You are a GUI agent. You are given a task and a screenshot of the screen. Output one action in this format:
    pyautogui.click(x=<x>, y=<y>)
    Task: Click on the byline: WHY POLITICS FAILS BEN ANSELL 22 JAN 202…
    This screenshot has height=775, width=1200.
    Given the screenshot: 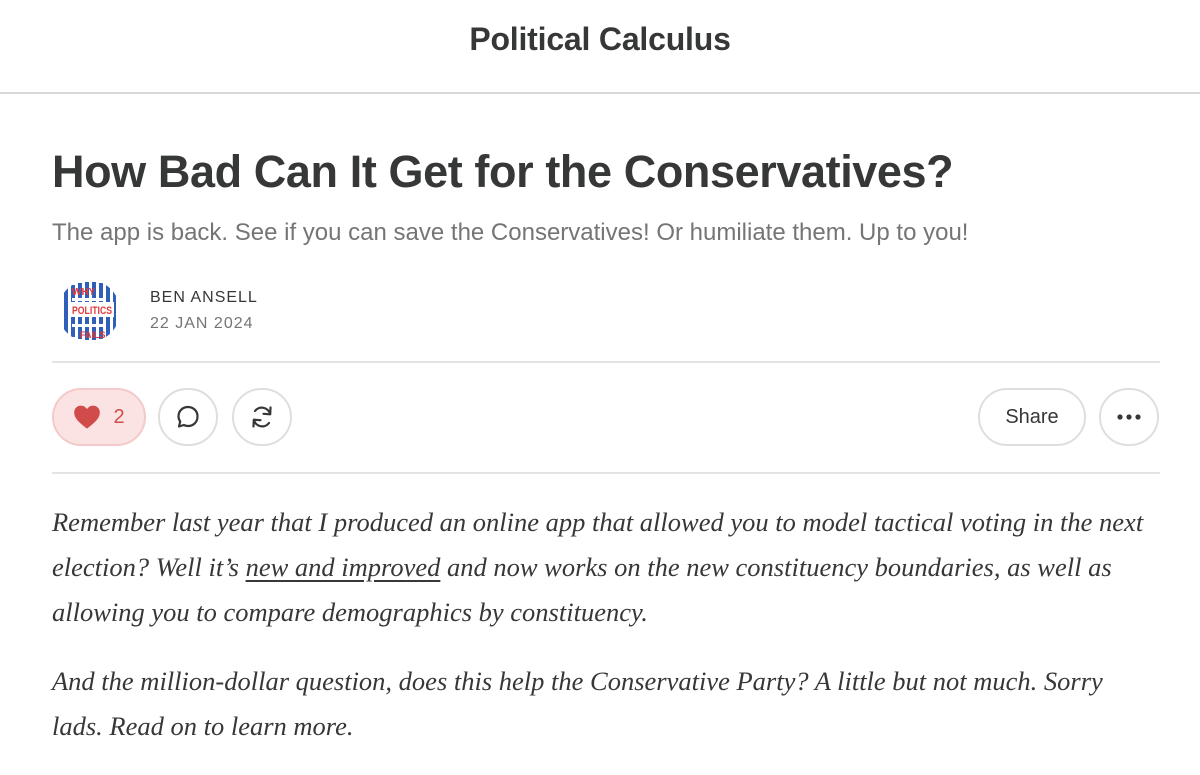 What is the action you would take?
    pyautogui.click(x=158, y=311)
    